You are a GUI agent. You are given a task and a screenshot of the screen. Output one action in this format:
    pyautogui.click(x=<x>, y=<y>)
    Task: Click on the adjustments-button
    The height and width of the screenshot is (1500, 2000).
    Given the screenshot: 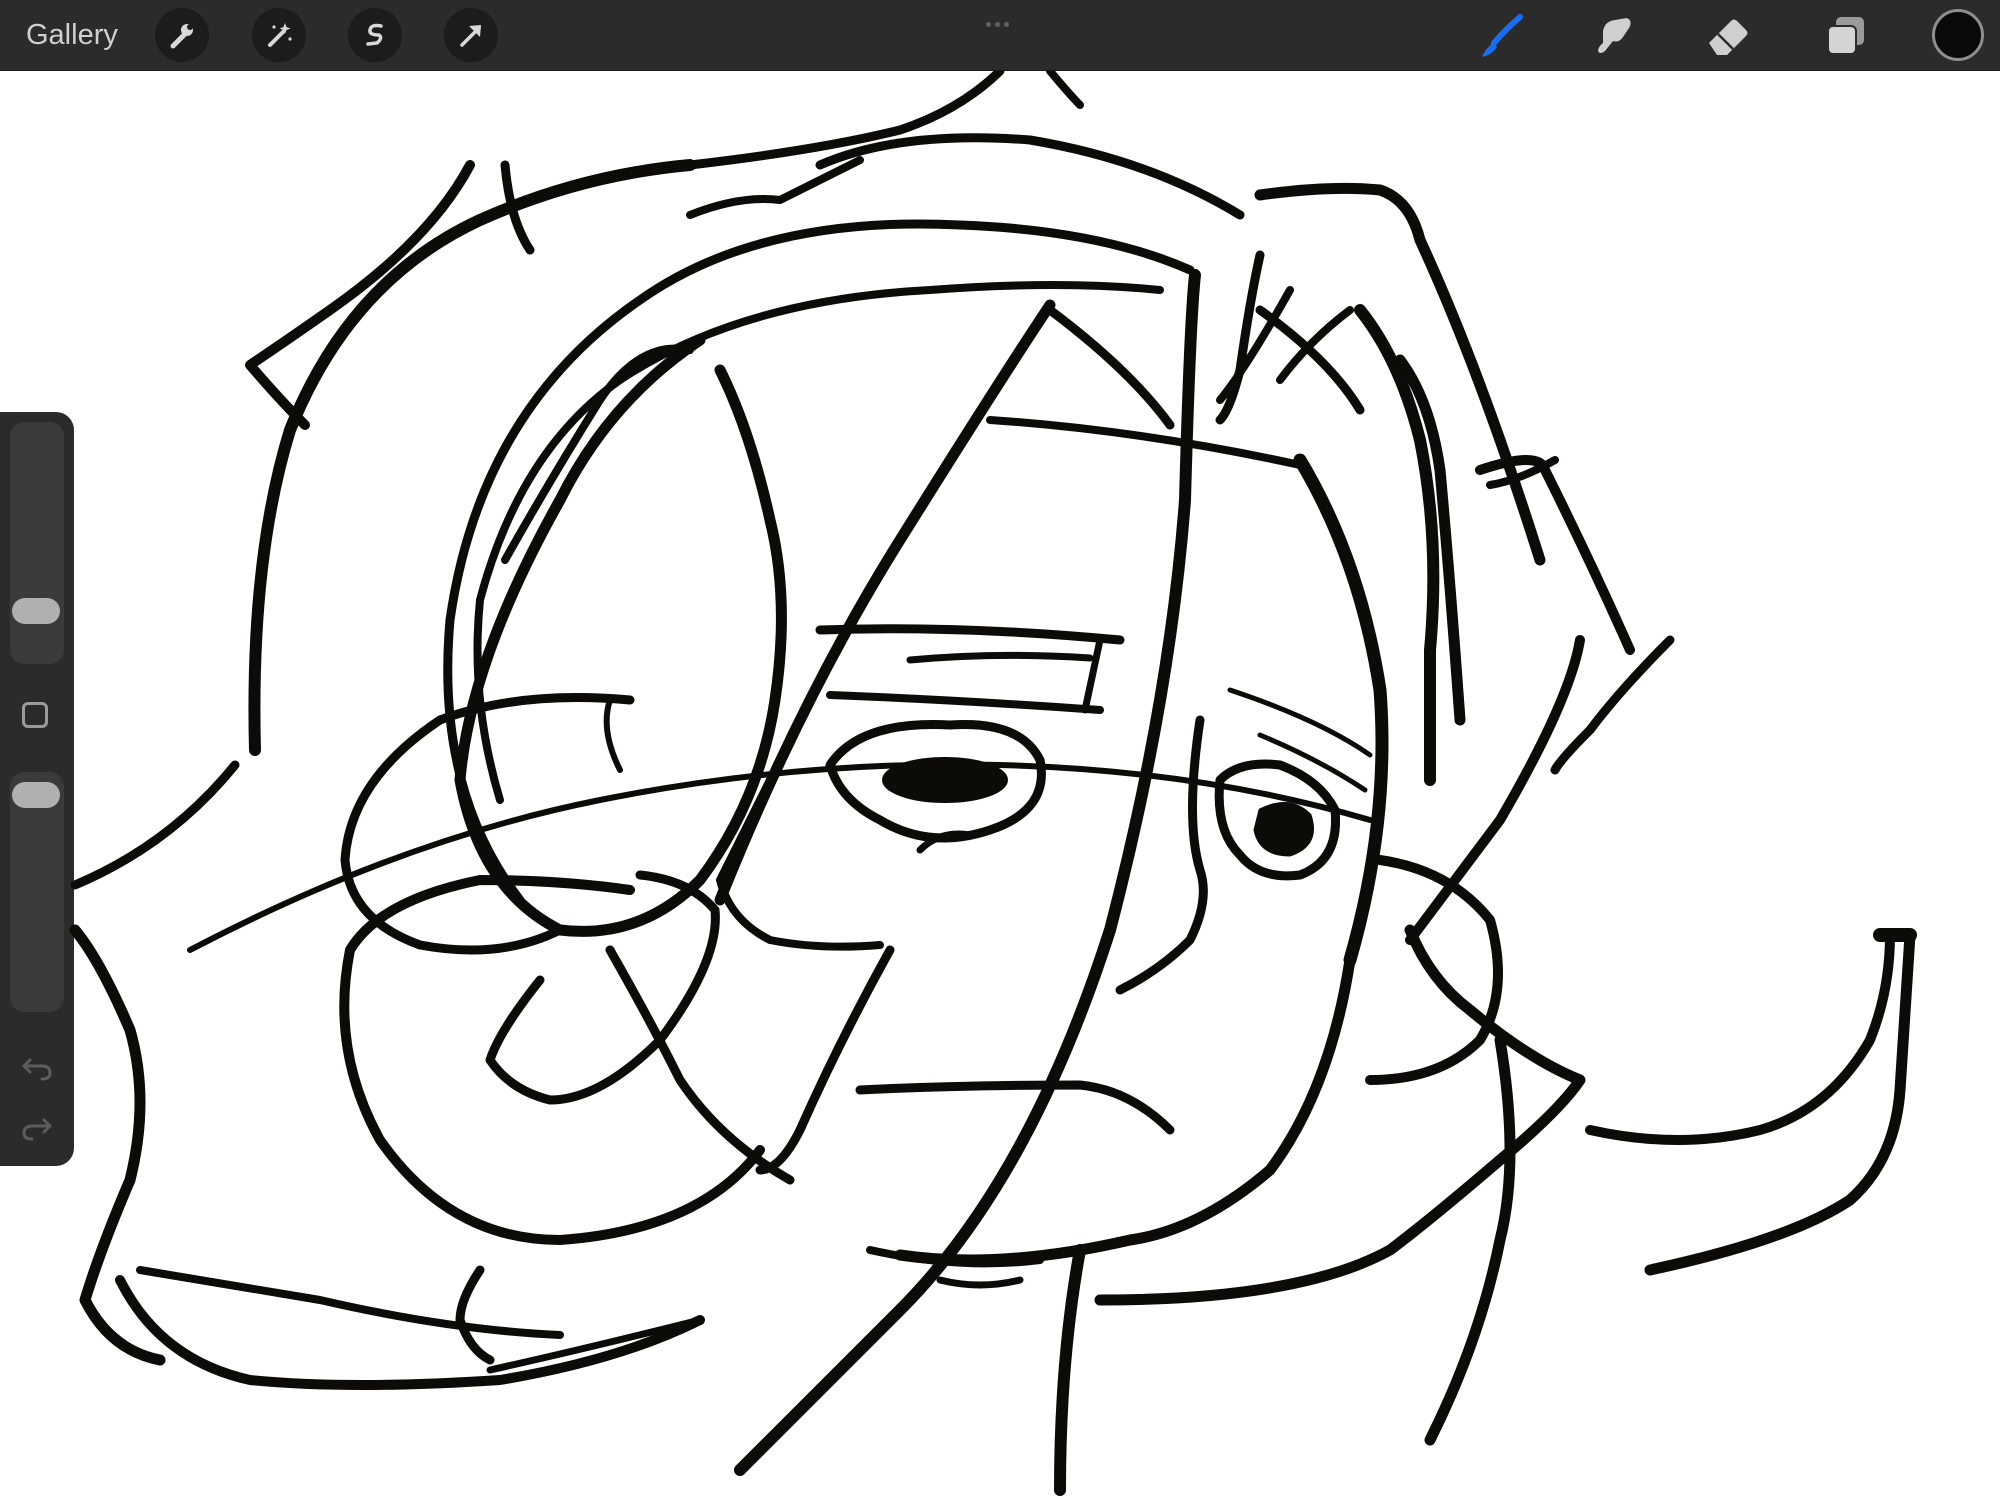 What is the action you would take?
    pyautogui.click(x=279, y=35)
    